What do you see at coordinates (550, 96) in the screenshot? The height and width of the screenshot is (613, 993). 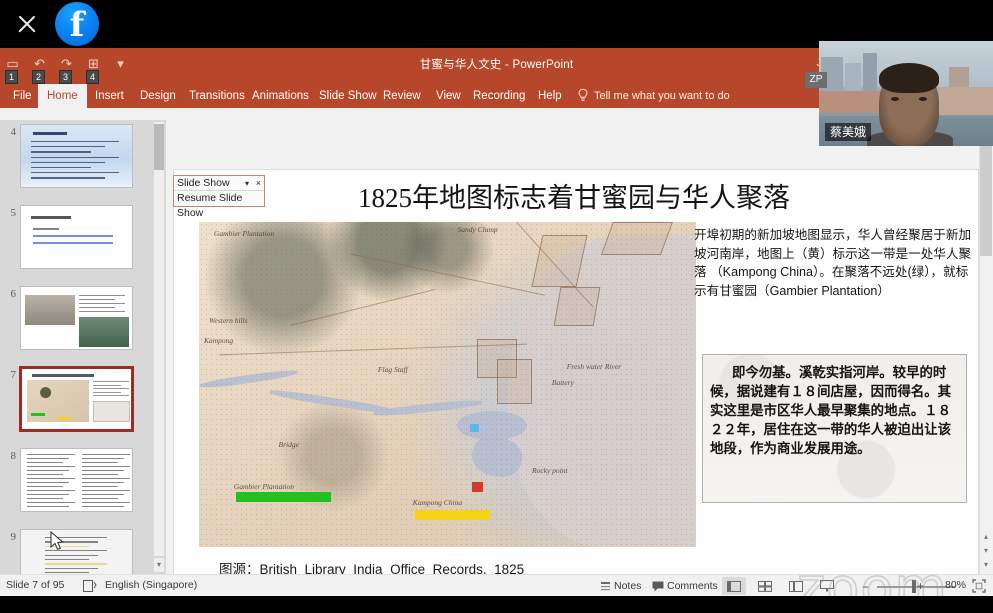 I see `ribbon-tab-help: Help` at bounding box center [550, 96].